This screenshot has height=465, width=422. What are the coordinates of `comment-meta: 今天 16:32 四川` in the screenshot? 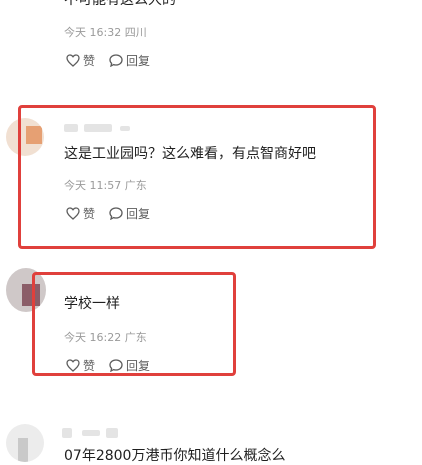 It's located at (105, 32).